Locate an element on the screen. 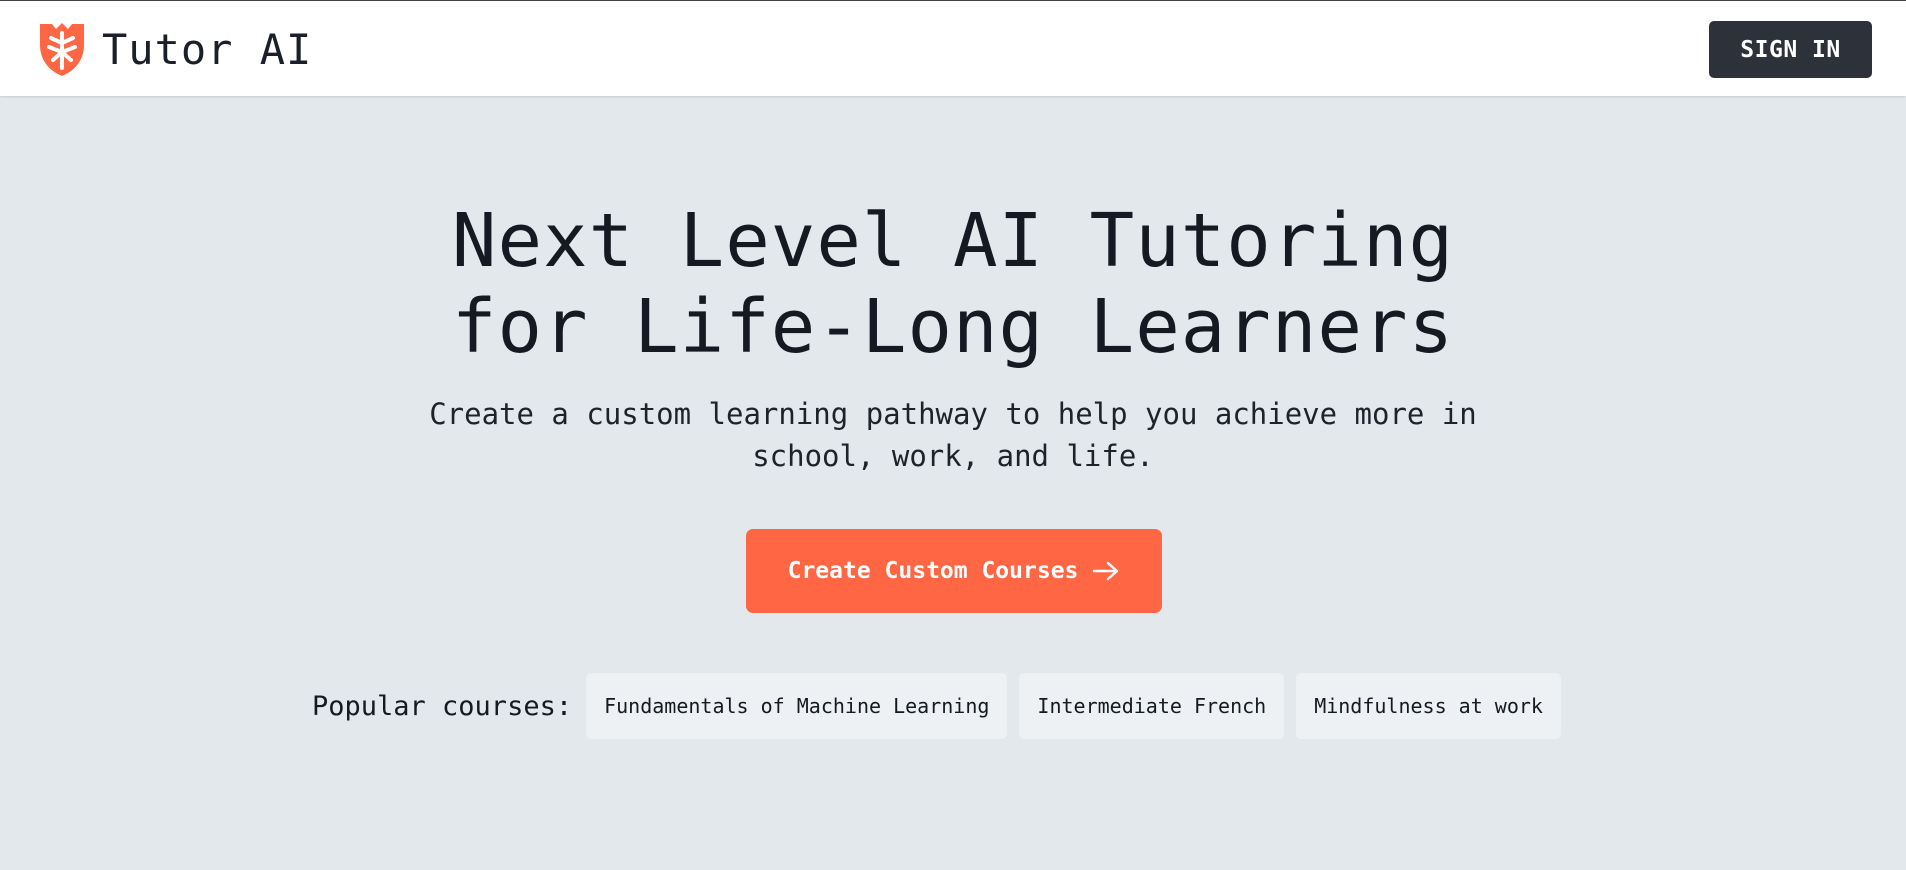 The image size is (1906, 870). popular-courses-label: Popular courses: is located at coordinates (442, 706).